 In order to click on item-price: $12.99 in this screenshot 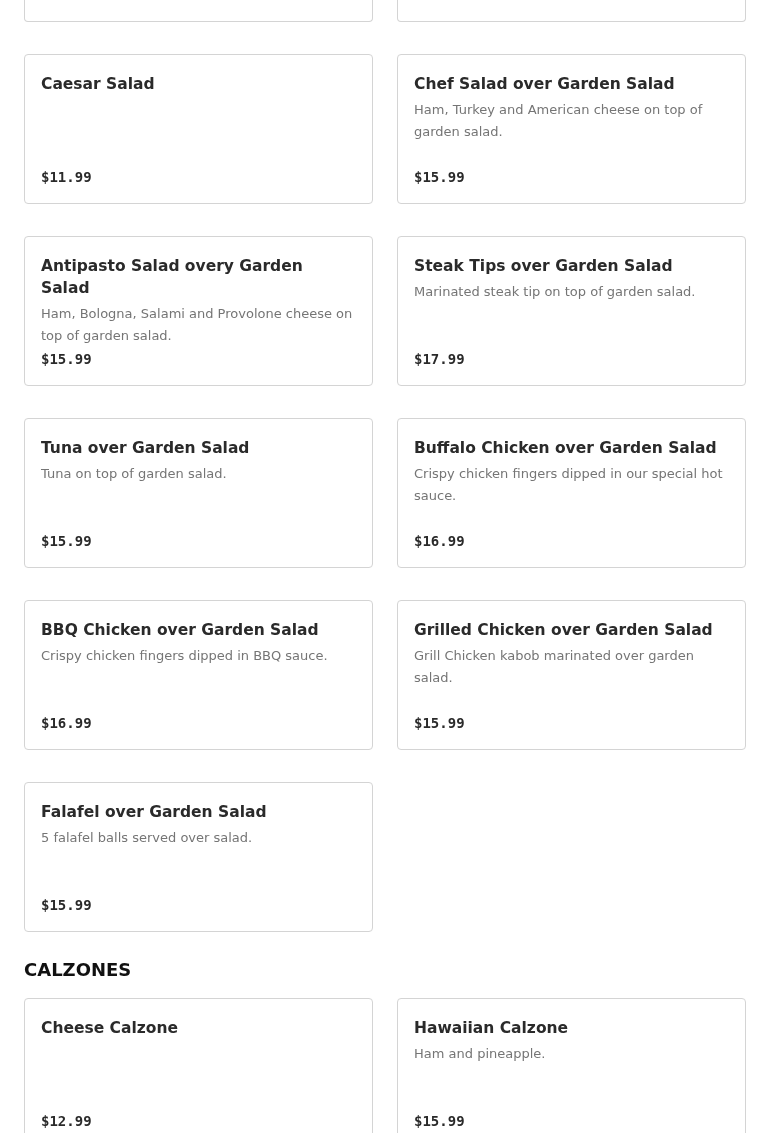, I will do `click(67, 1121)`.